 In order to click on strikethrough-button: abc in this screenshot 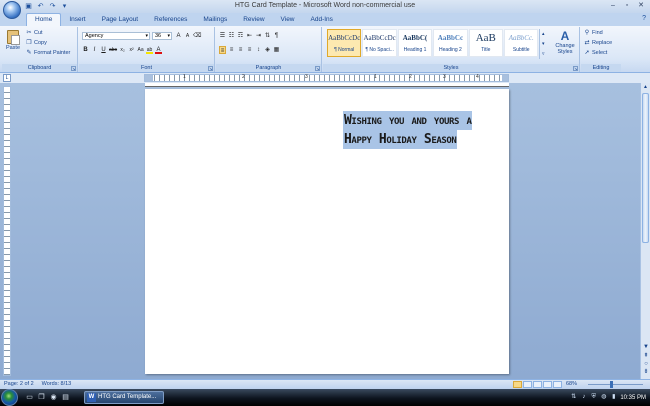, I will do `click(113, 50)`.